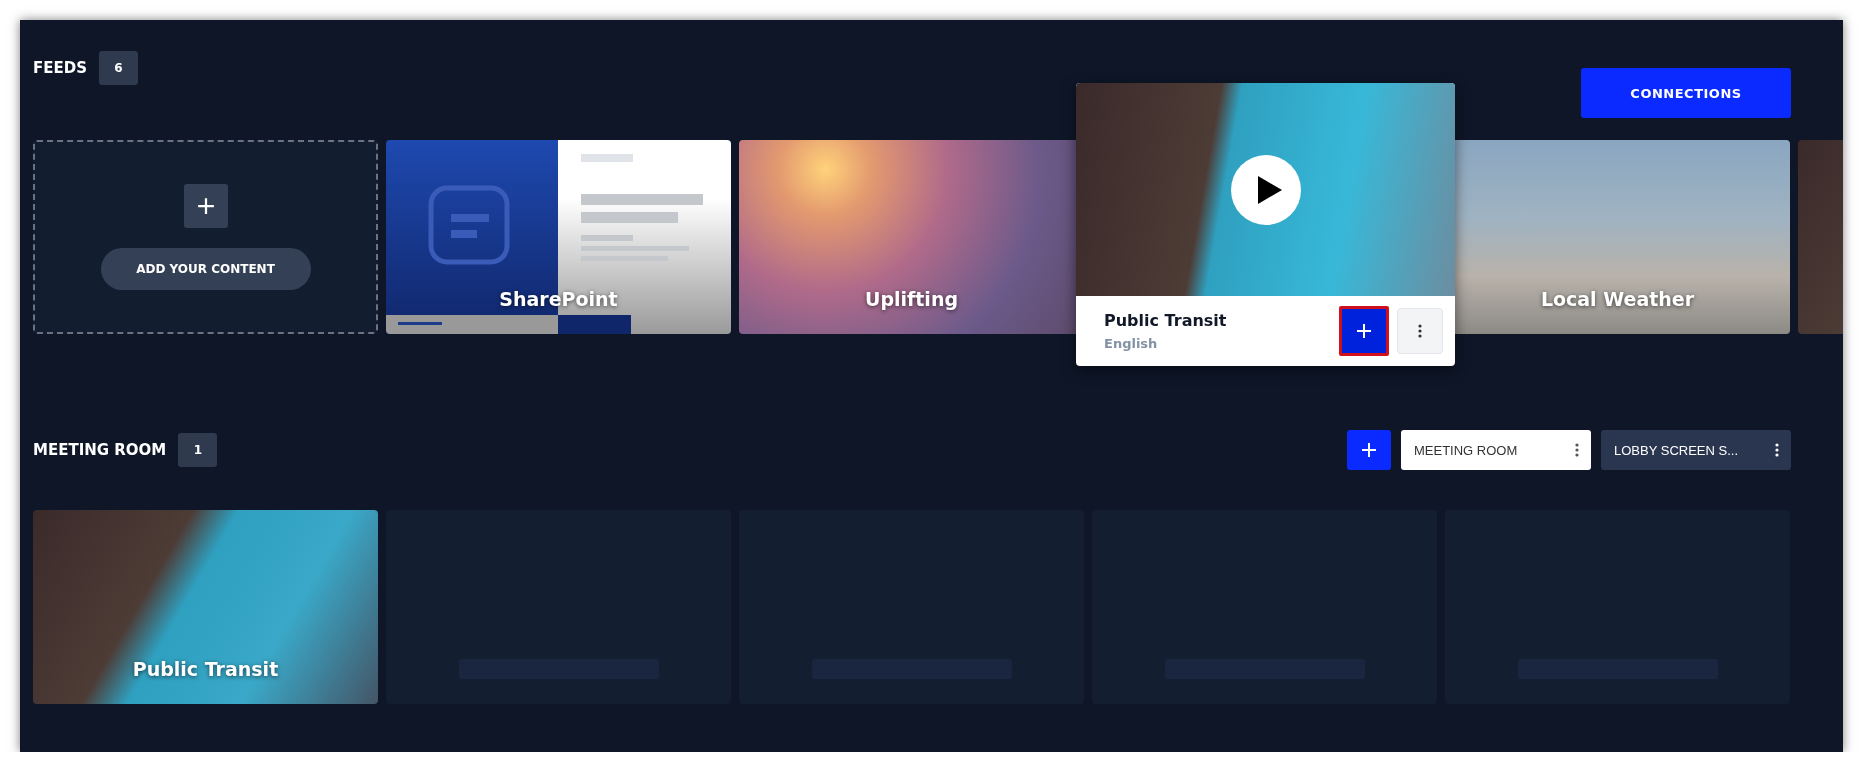 Image resolution: width=1864 pixels, height=773 pixels. What do you see at coordinates (1686, 93) in the screenshot?
I see `connections-button: CONNECTIONS` at bounding box center [1686, 93].